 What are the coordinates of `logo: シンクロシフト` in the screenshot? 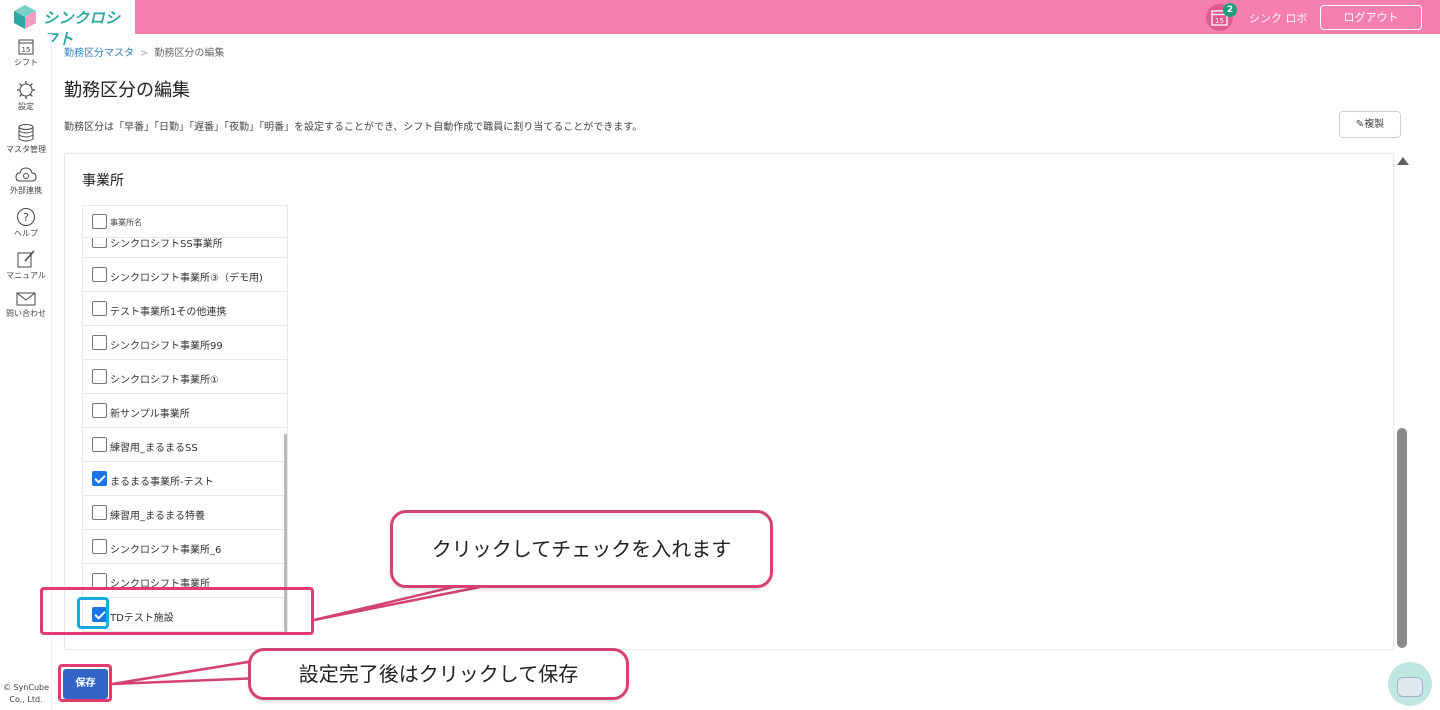 It's located at (67, 24).